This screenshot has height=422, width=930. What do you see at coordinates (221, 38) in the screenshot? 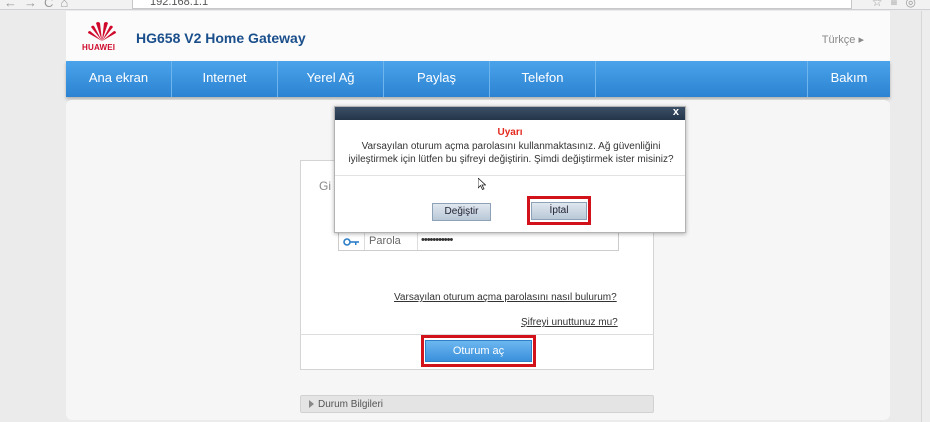
I see `page-title: HG658 V2 Home Gateway` at bounding box center [221, 38].